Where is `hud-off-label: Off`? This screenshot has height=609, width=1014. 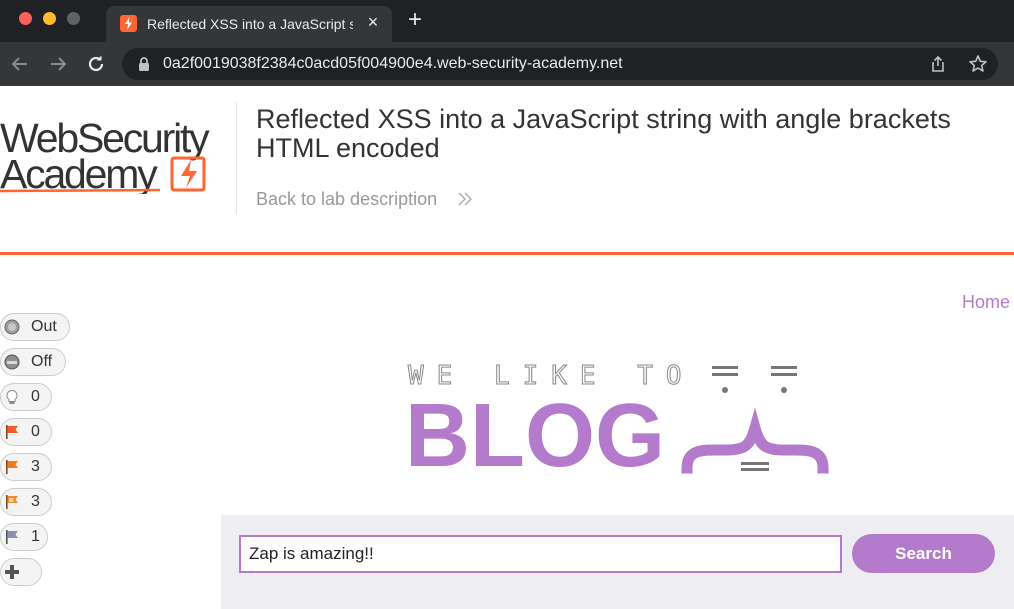
hud-off-label: Off is located at coordinates (42, 361).